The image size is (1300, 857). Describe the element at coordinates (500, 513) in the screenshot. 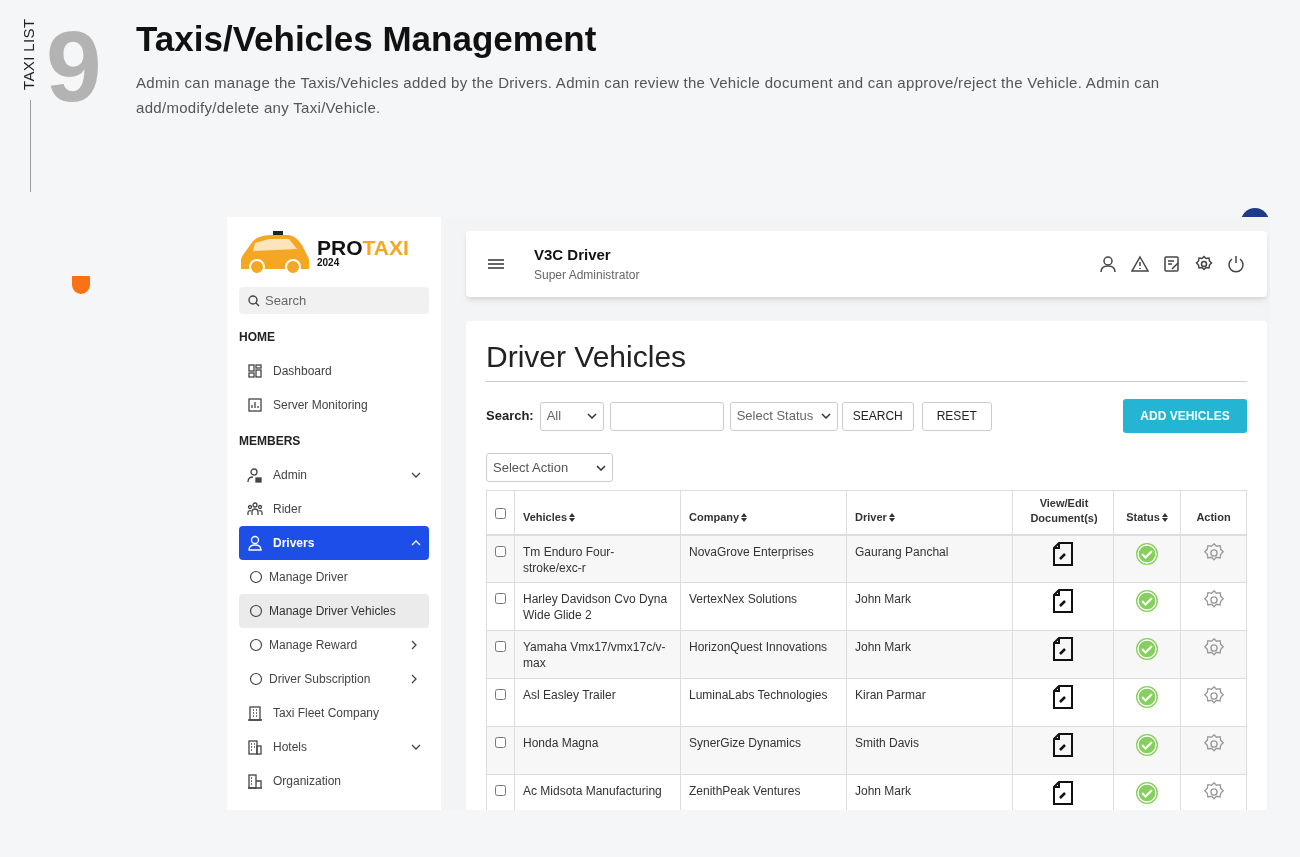

I see `select-all-checkbox` at that location.